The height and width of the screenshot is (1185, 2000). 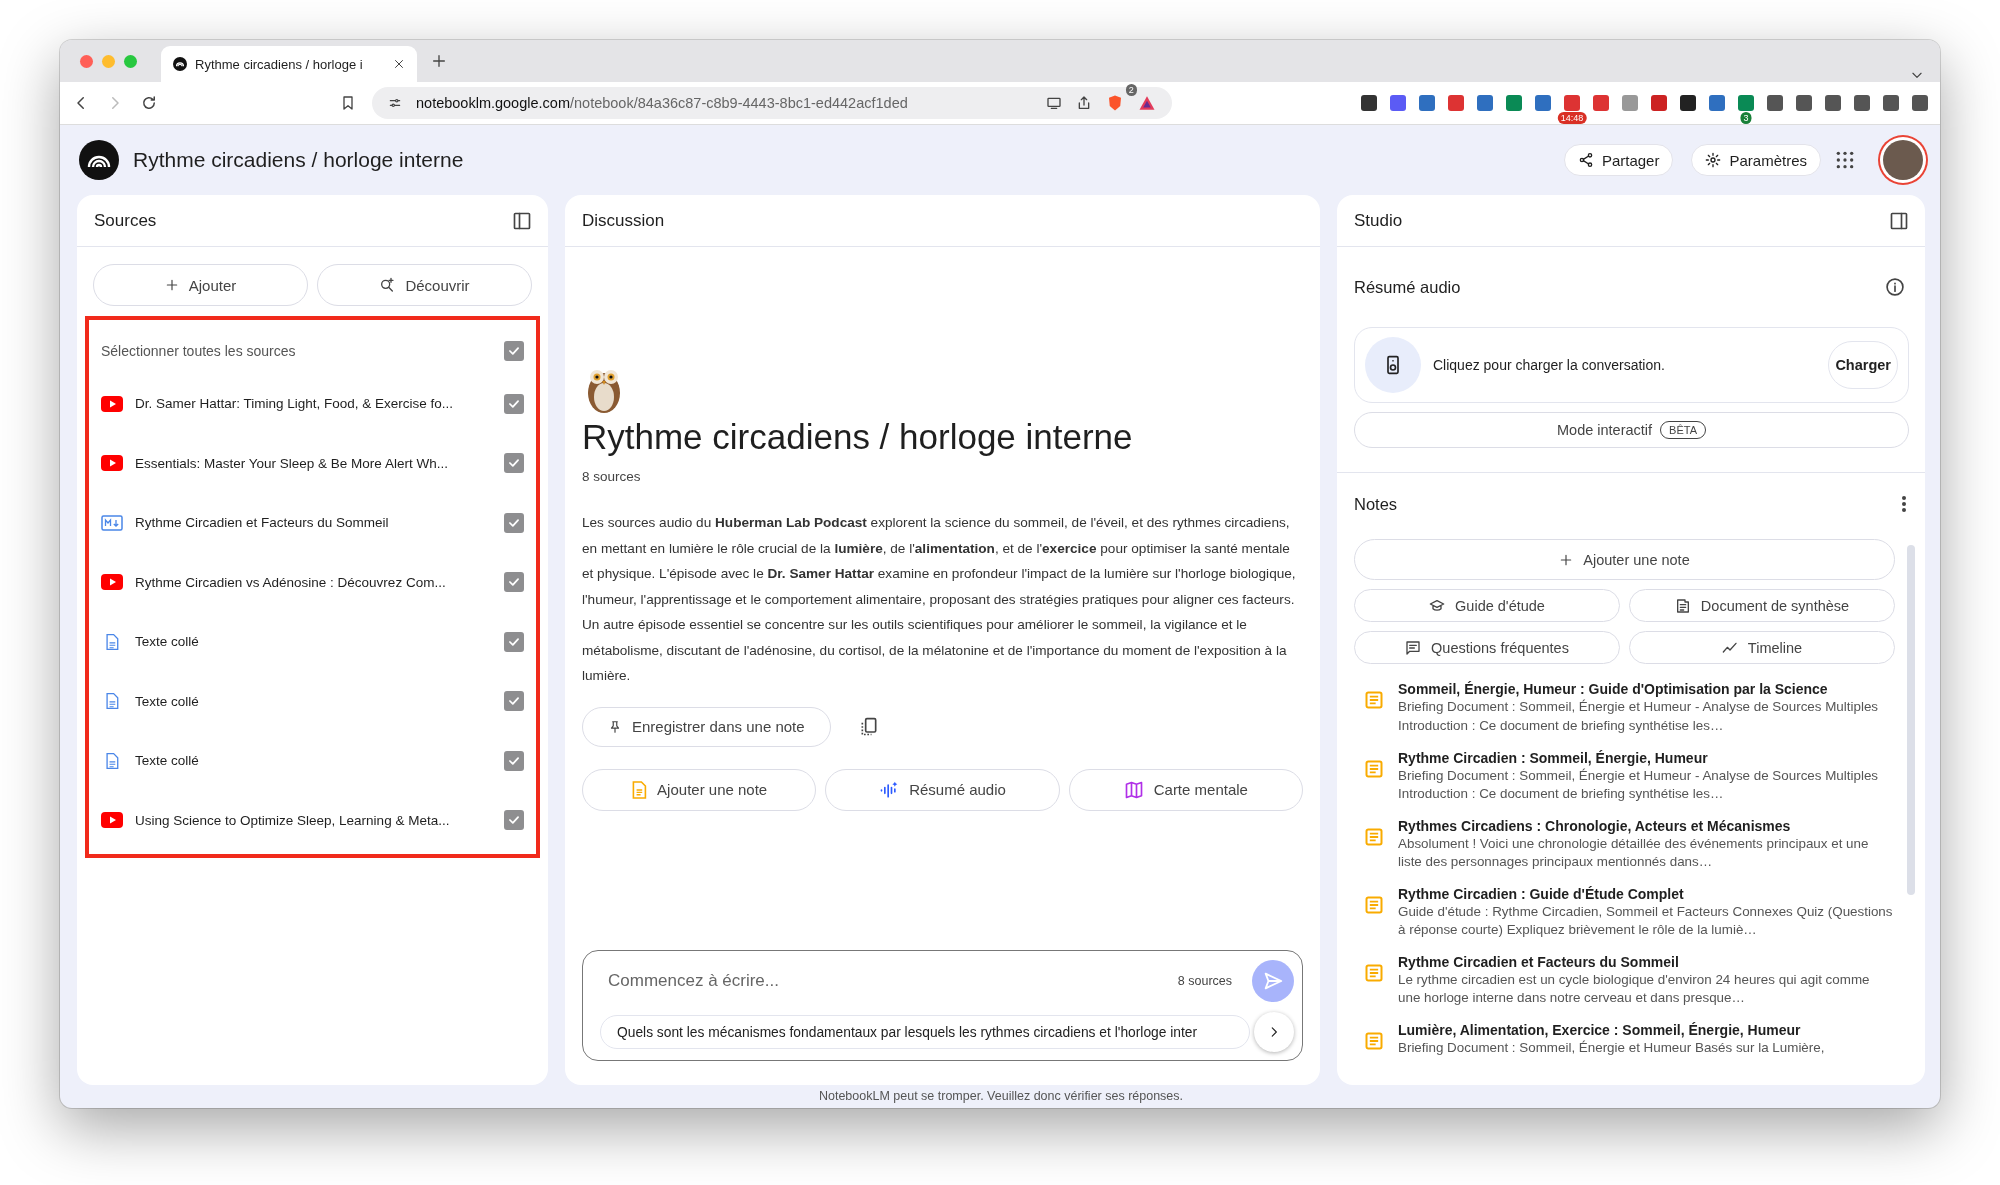 I want to click on source-item: Rythme Circadien et Facteurs du Sommeil, so click(x=312, y=523).